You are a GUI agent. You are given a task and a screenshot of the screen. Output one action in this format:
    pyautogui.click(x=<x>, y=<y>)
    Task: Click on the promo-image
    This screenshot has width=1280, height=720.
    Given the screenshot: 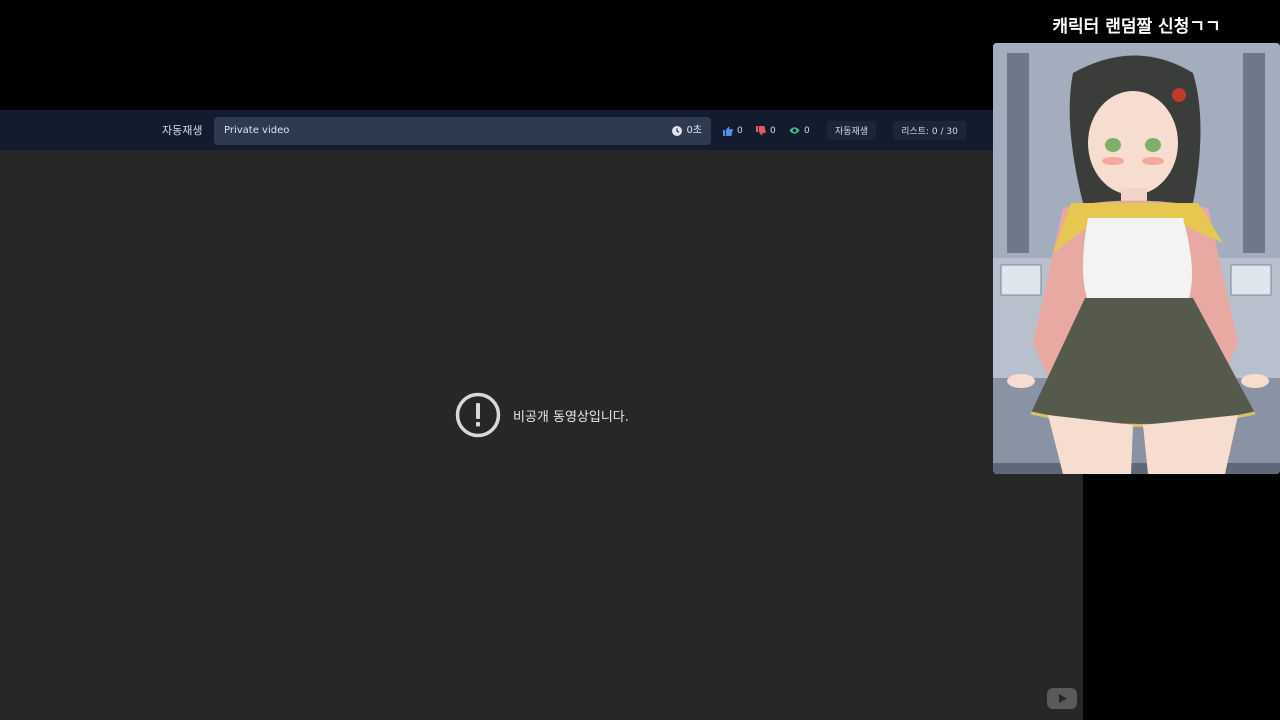 What is the action you would take?
    pyautogui.click(x=1136, y=258)
    